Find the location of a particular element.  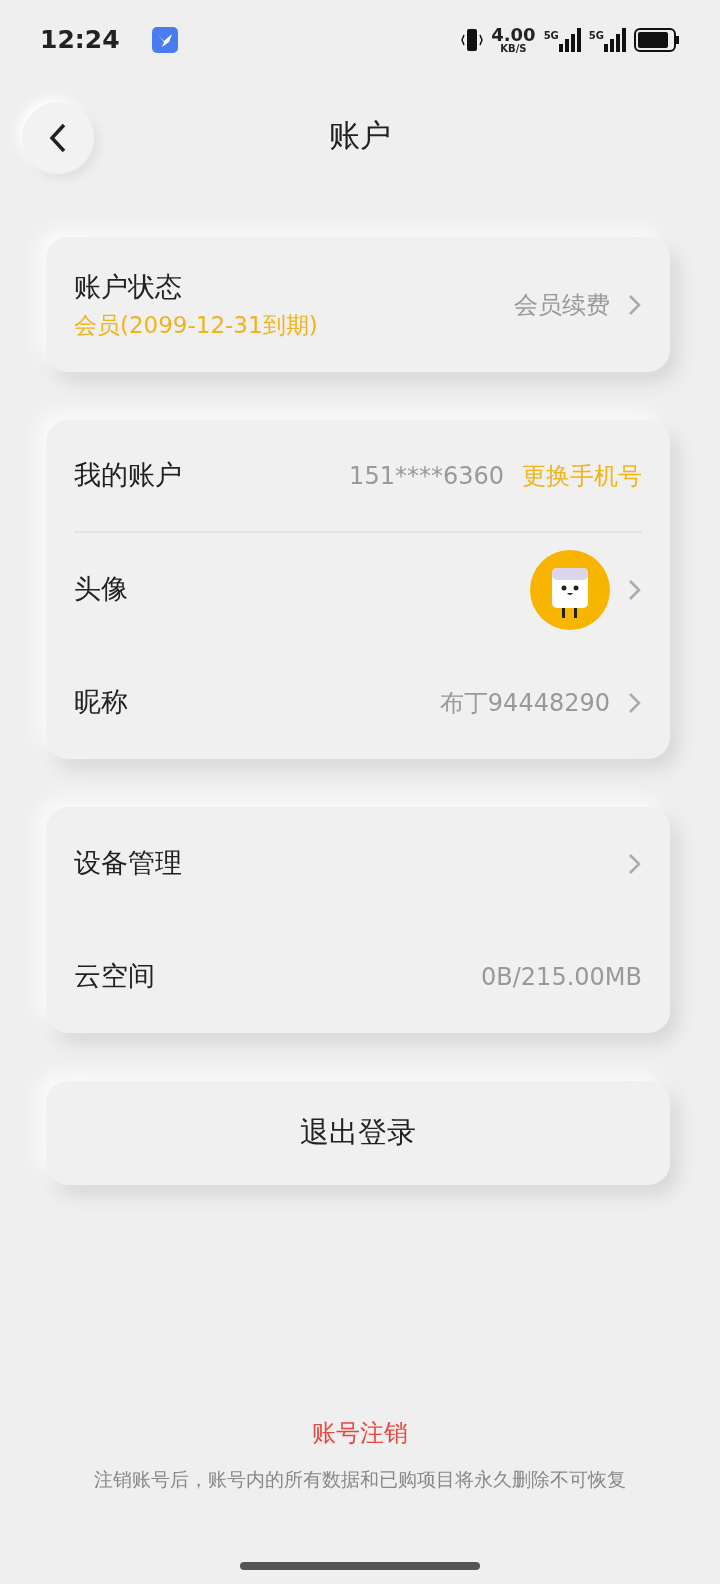

row-label: 云空间 is located at coordinates (114, 976).